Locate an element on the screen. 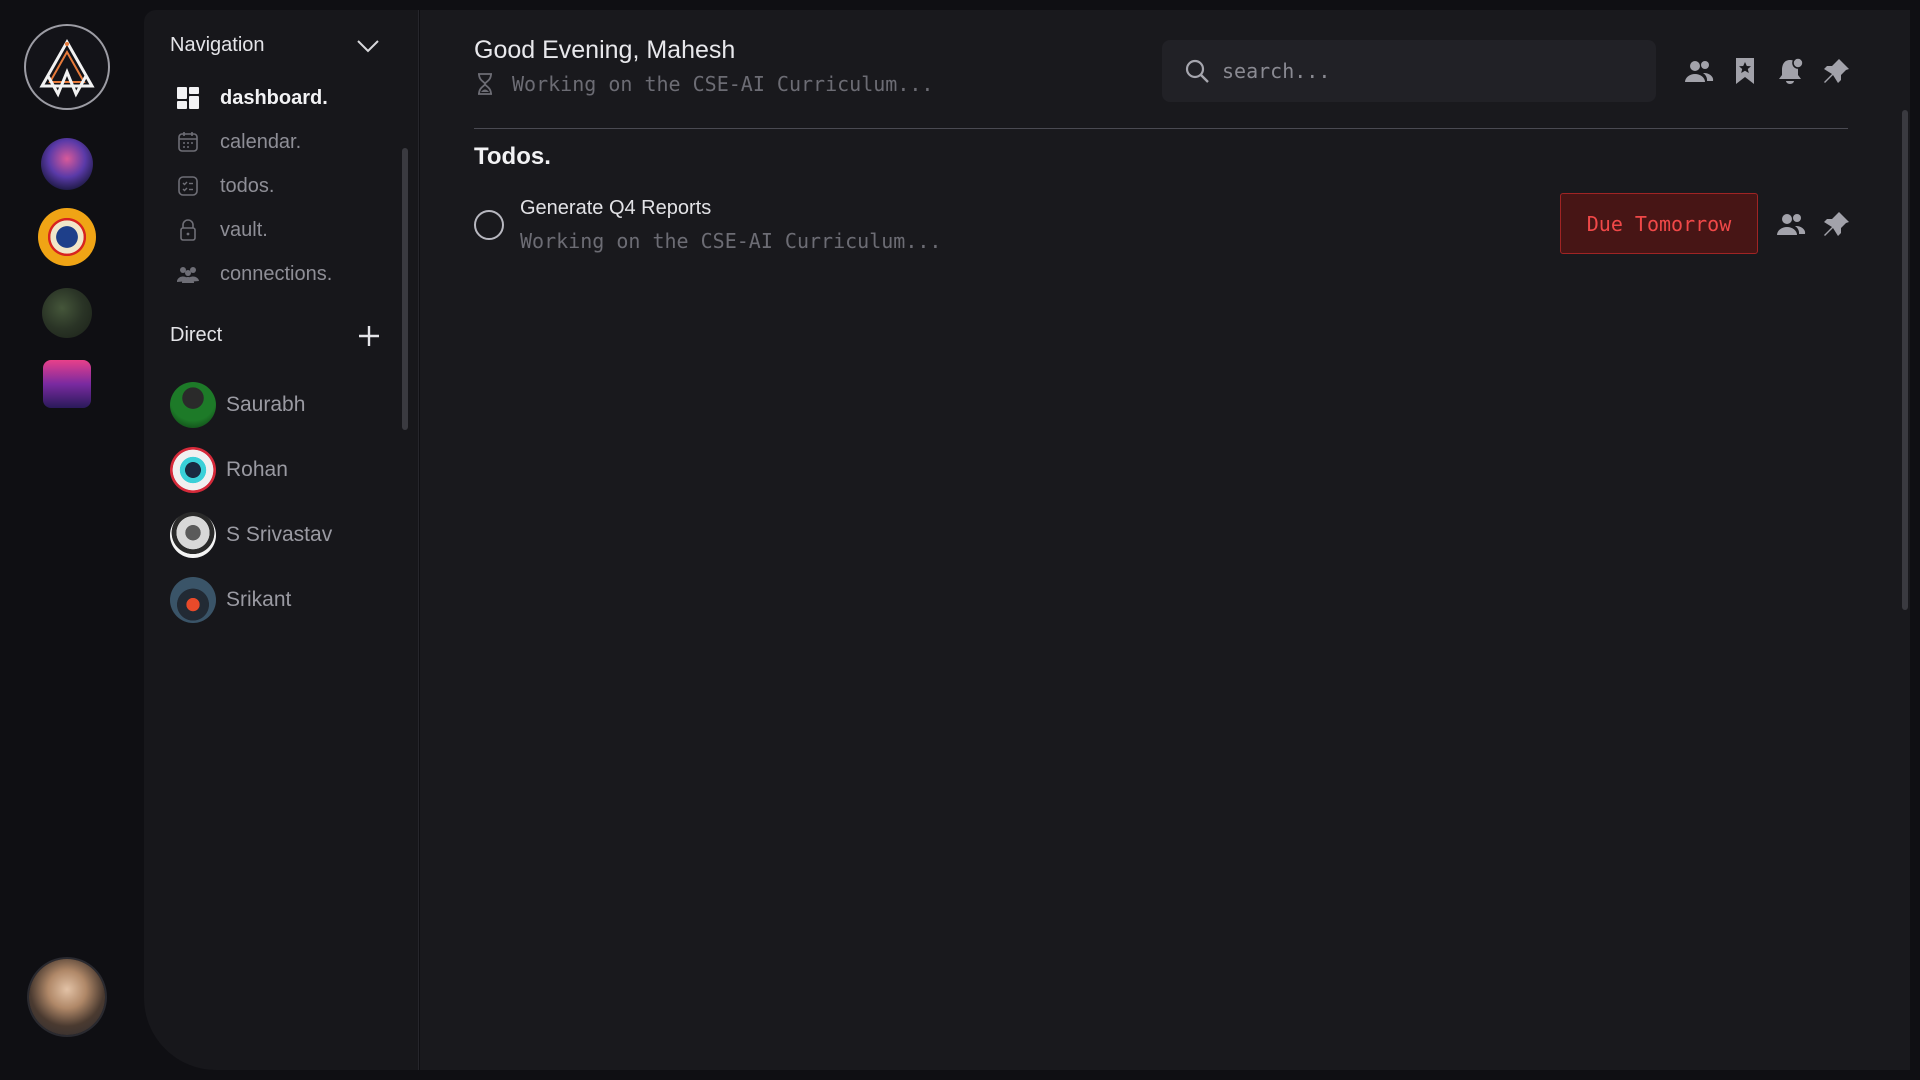 Image resolution: width=1920 pixels, height=1080 pixels. hourglass-icon is located at coordinates (486, 84).